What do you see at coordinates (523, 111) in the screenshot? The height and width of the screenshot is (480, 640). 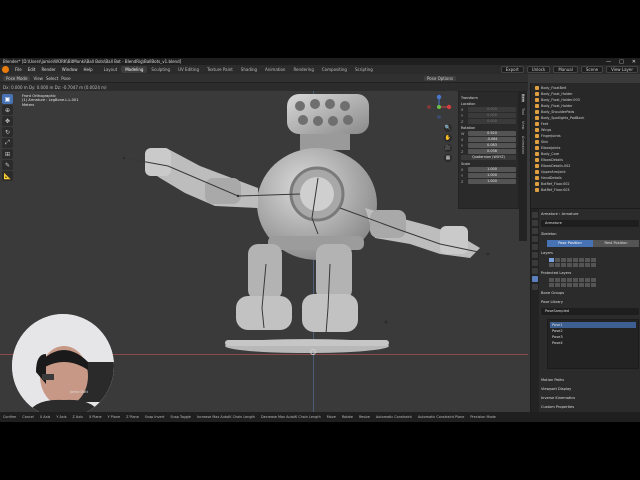 I see `tab-tool: Tool` at bounding box center [523, 111].